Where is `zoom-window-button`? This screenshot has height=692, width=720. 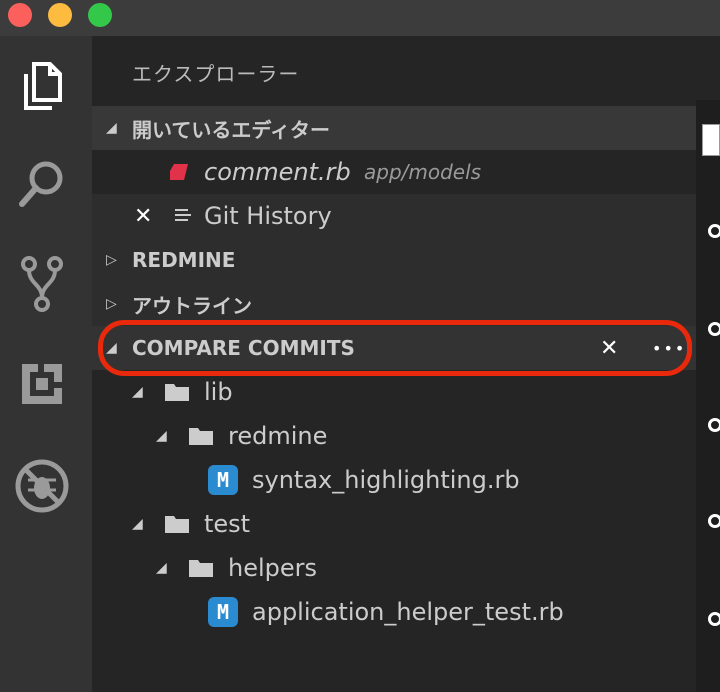
zoom-window-button is located at coordinates (100, 15).